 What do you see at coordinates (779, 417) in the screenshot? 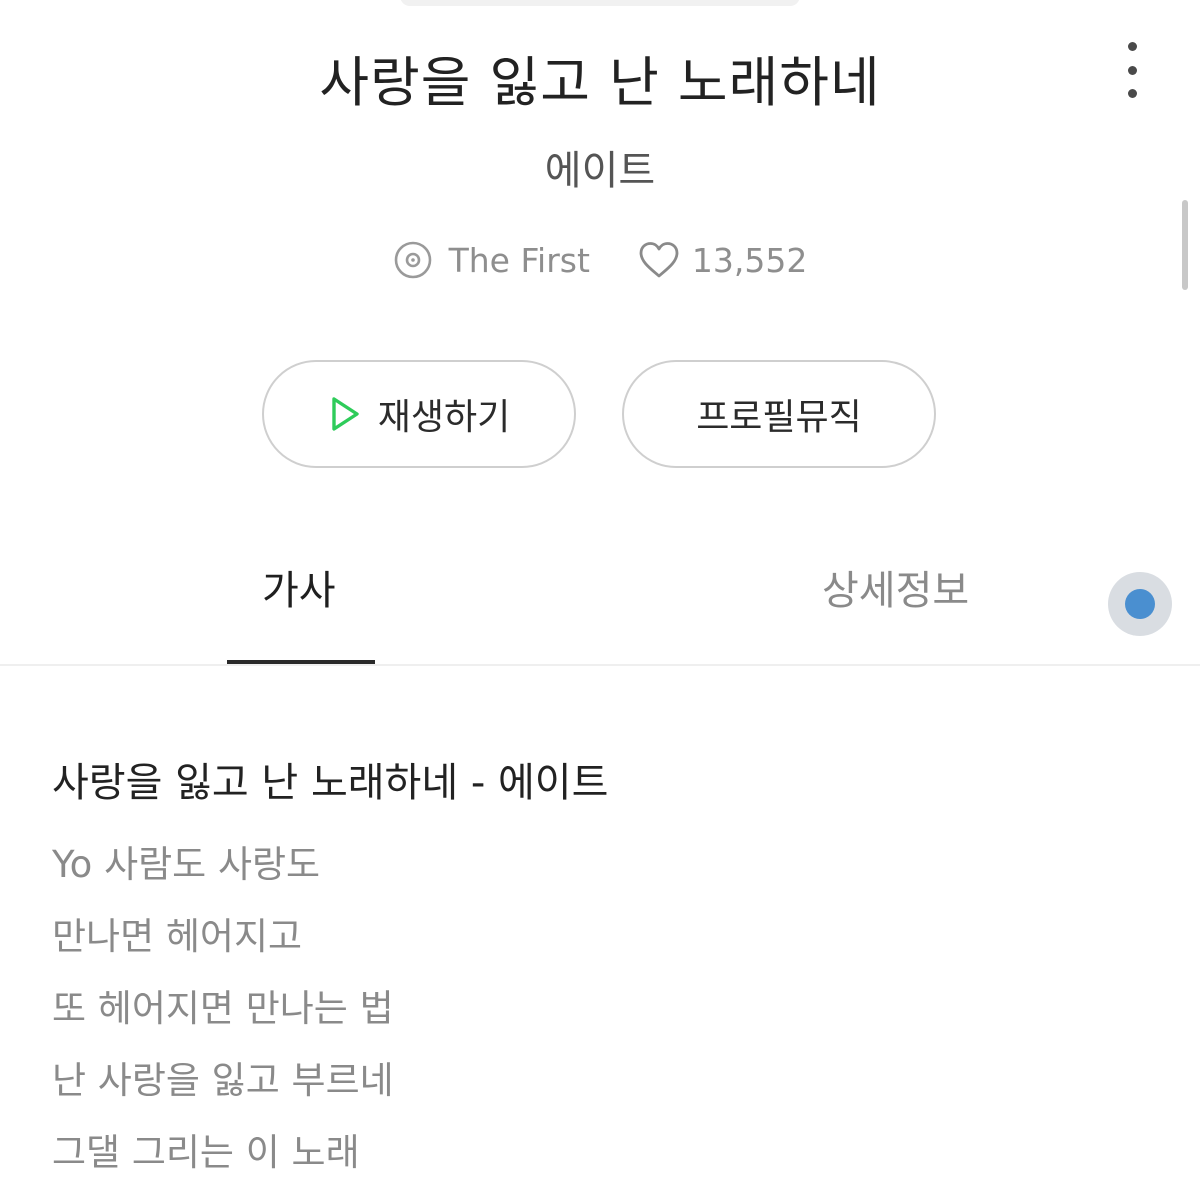
I see `profile-music-button-label: 프로필뮤직` at bounding box center [779, 417].